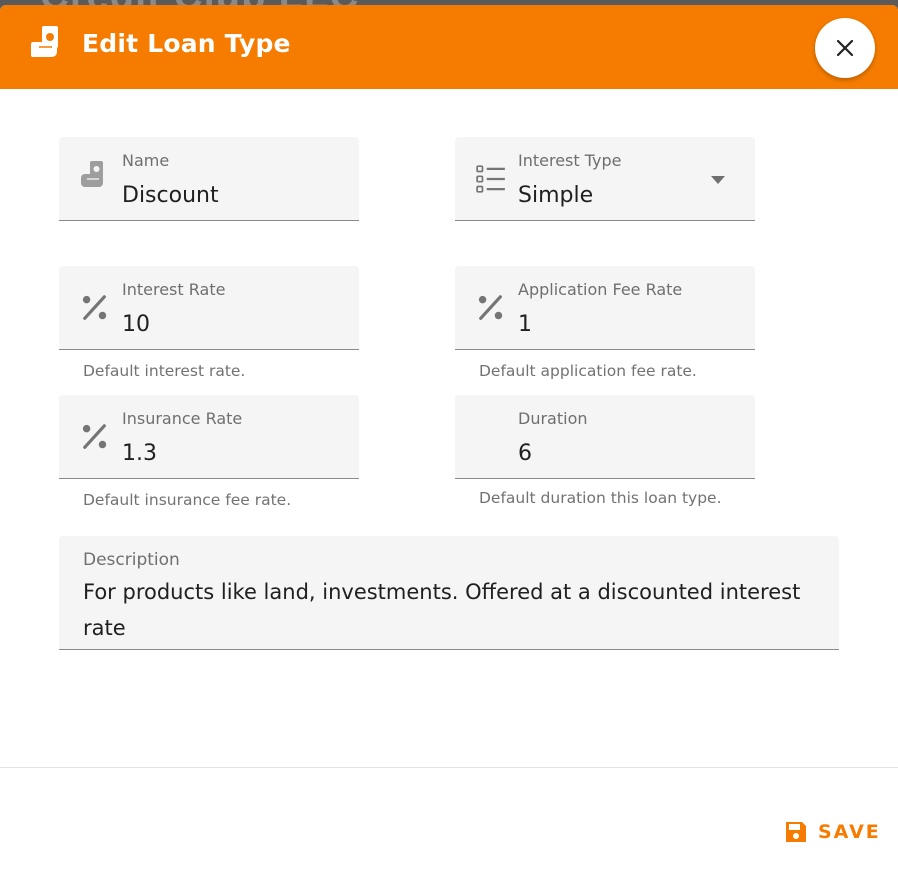 The height and width of the screenshot is (870, 898). What do you see at coordinates (588, 371) in the screenshot?
I see `application-fee-rate-hint: Default application fee rate.` at bounding box center [588, 371].